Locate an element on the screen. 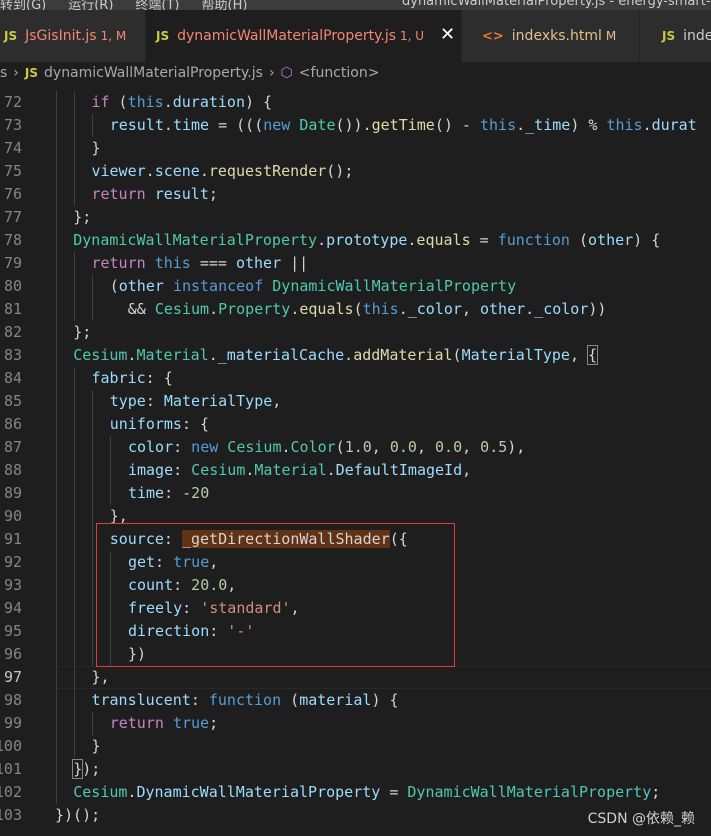 The height and width of the screenshot is (836, 711). line-number: 87 is located at coordinates (12, 447).